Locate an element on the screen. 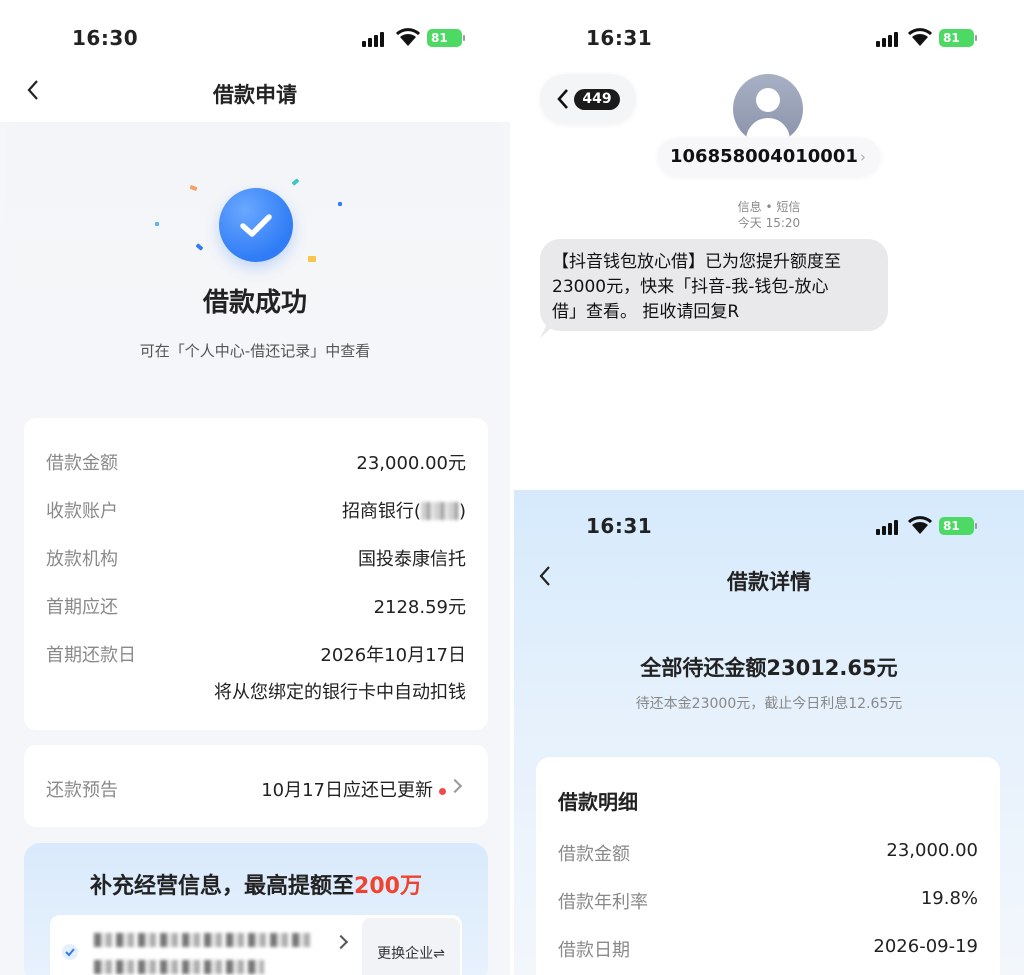 This screenshot has width=1024, height=975. repay-notice-value: 10月17日应还已更新 is located at coordinates (353, 789).